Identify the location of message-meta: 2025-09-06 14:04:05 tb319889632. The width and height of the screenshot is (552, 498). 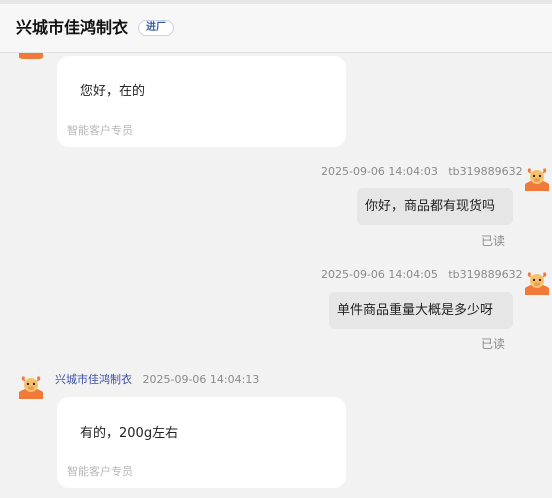
(422, 275).